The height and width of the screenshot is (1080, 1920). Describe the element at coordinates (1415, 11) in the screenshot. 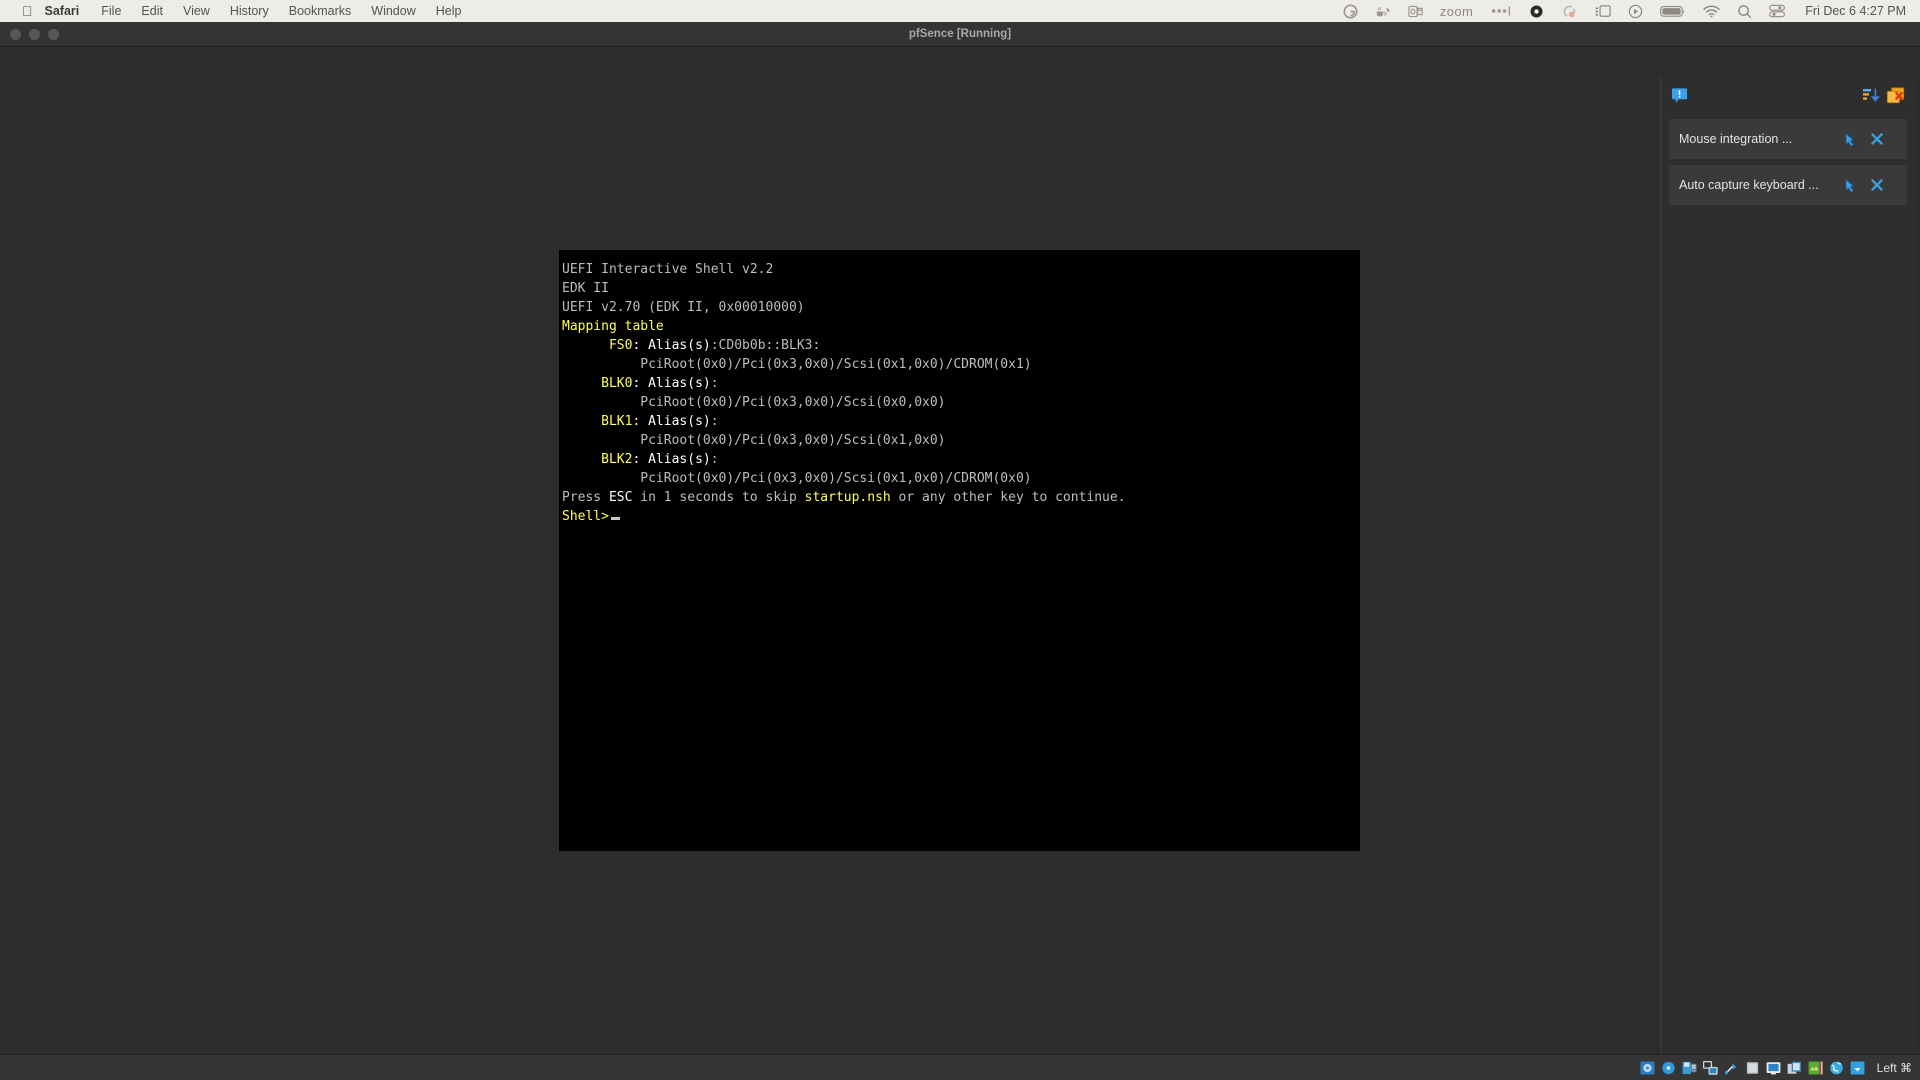

I see `outlook-icon` at that location.